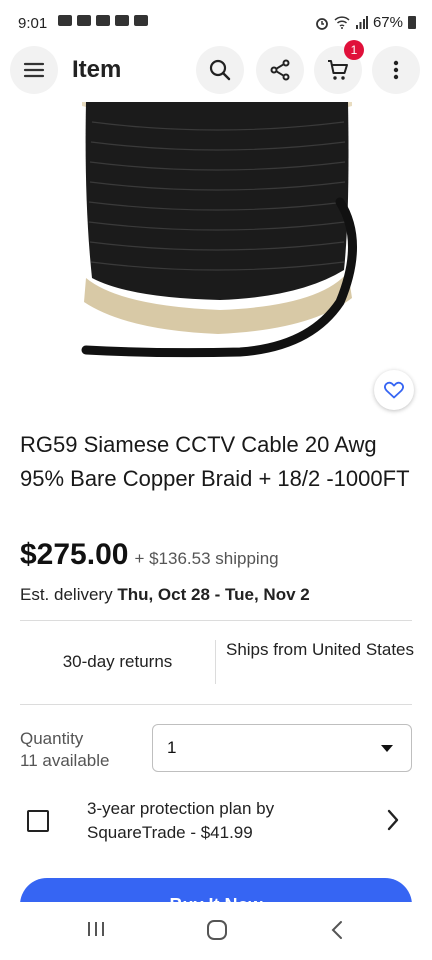  What do you see at coordinates (216, 23) in the screenshot?
I see `status-bar: 9:01 67%` at bounding box center [216, 23].